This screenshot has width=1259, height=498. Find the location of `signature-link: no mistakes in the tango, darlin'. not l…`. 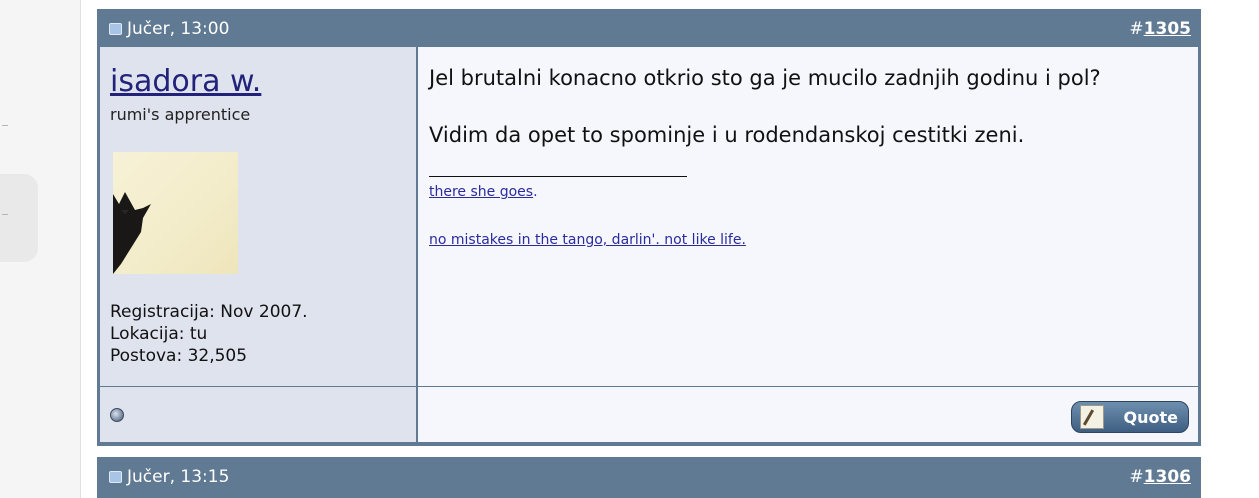

signature-link: no mistakes in the tango, darlin'. not l… is located at coordinates (587, 240).